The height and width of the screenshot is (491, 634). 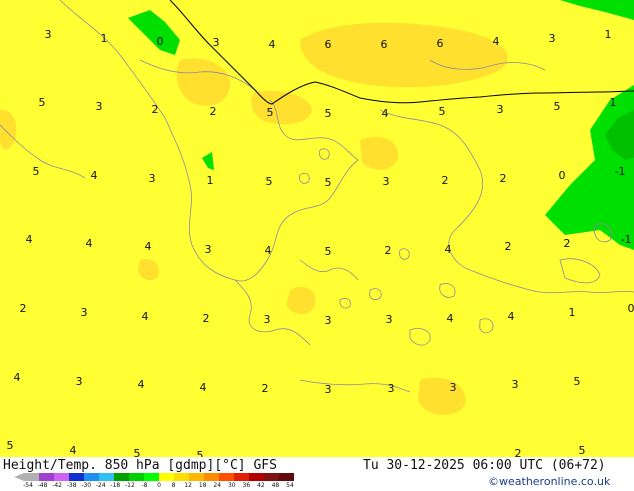 What do you see at coordinates (217, 485) in the screenshot?
I see `colorbar-tick-label: 24` at bounding box center [217, 485].